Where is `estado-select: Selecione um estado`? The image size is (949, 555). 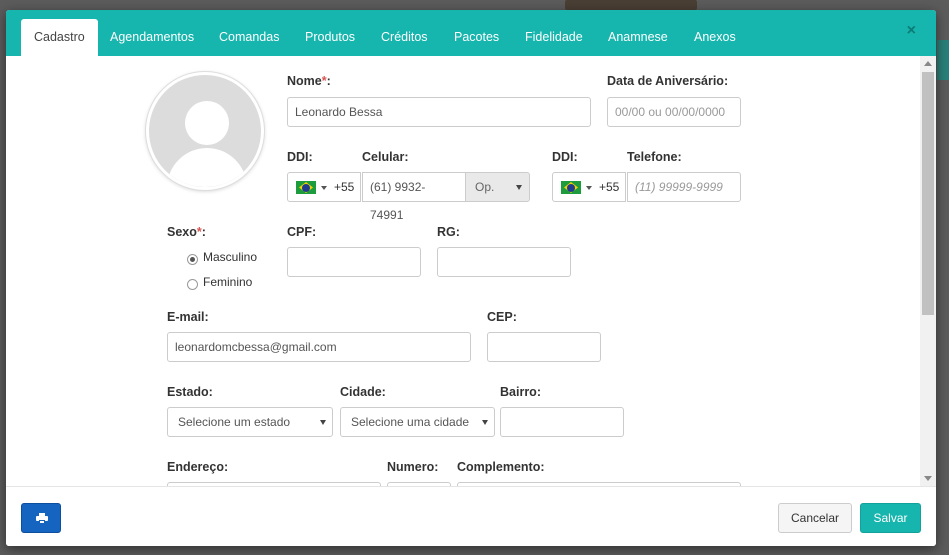
estado-select: Selecione um estado is located at coordinates (250, 422).